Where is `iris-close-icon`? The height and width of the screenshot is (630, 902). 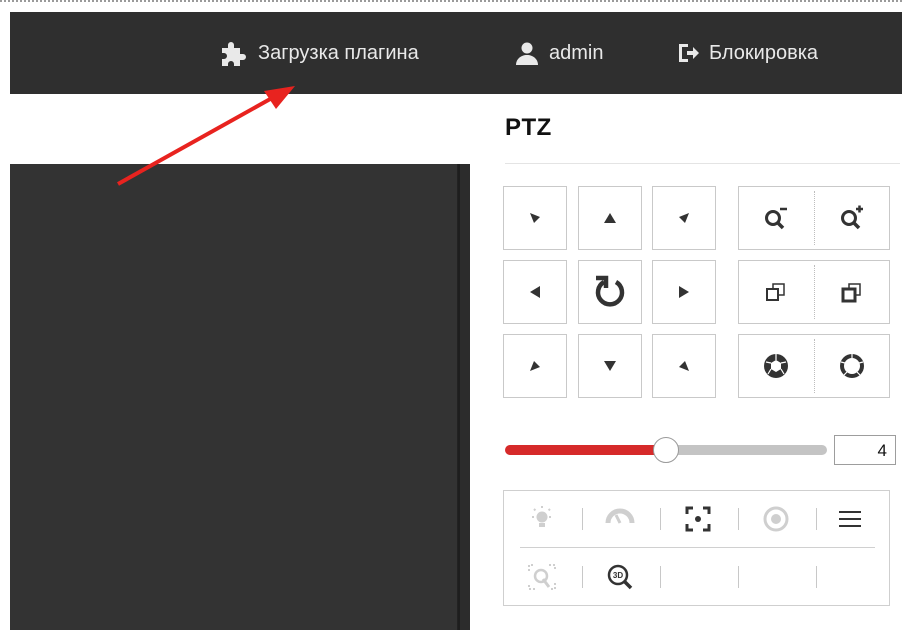
iris-close-icon is located at coordinates (852, 366).